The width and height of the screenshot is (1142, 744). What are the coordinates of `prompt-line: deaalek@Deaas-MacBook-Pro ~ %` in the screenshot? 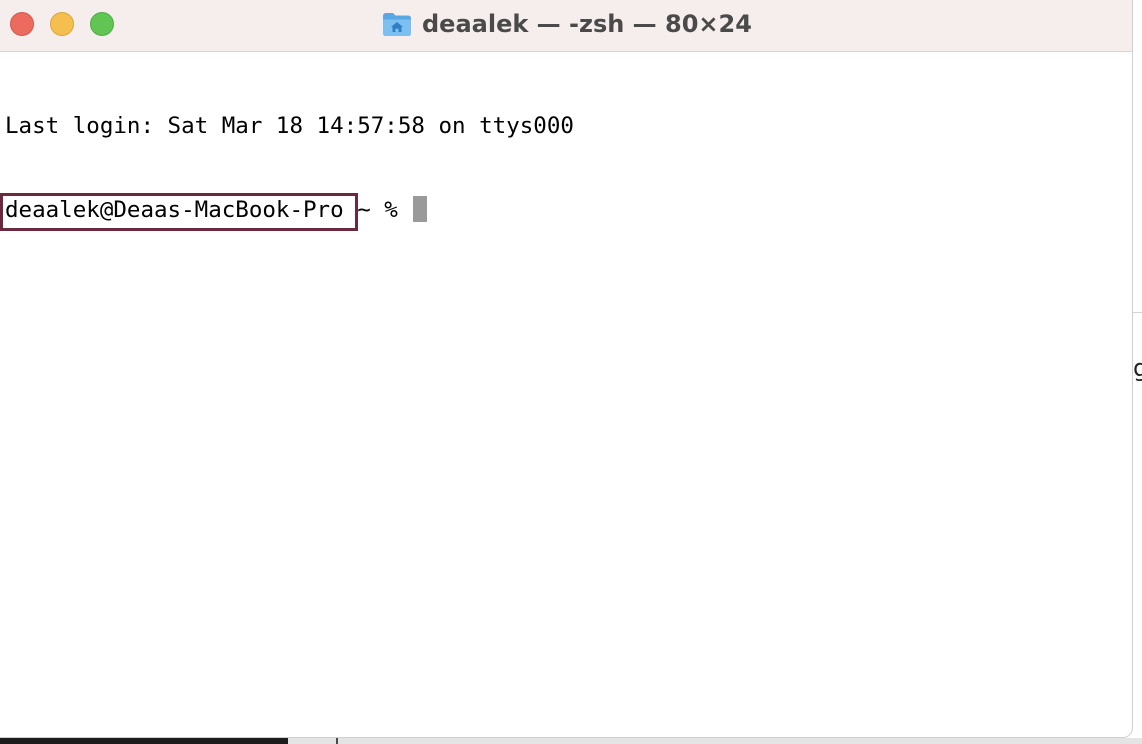 It's located at (287, 212).